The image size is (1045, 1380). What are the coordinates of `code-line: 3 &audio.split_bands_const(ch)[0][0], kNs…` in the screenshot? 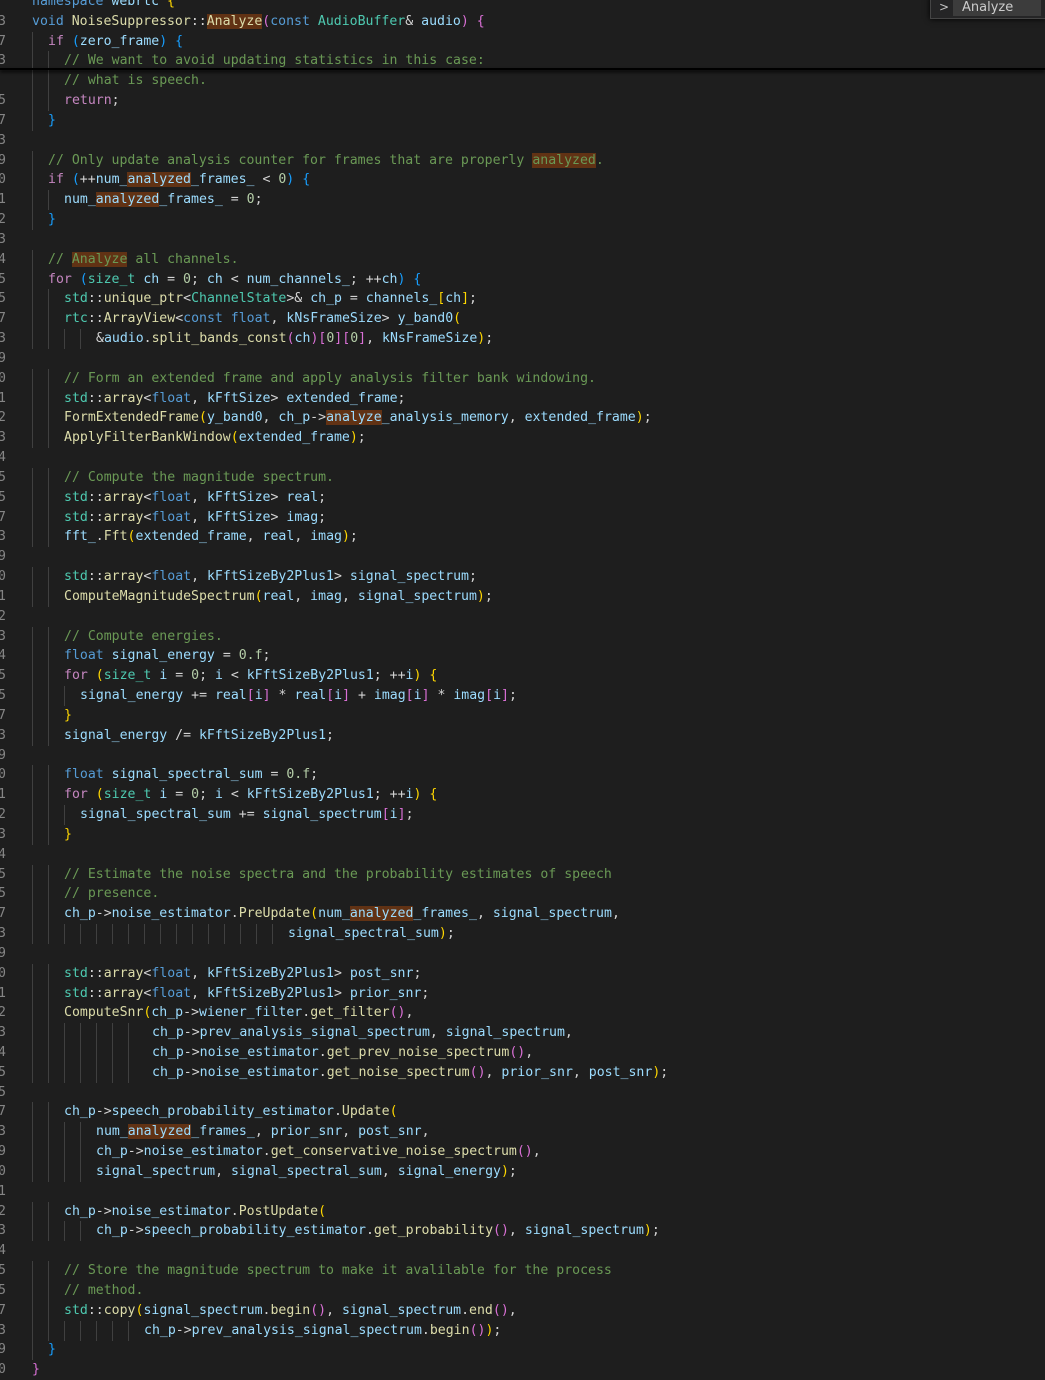 It's located at (522, 339).